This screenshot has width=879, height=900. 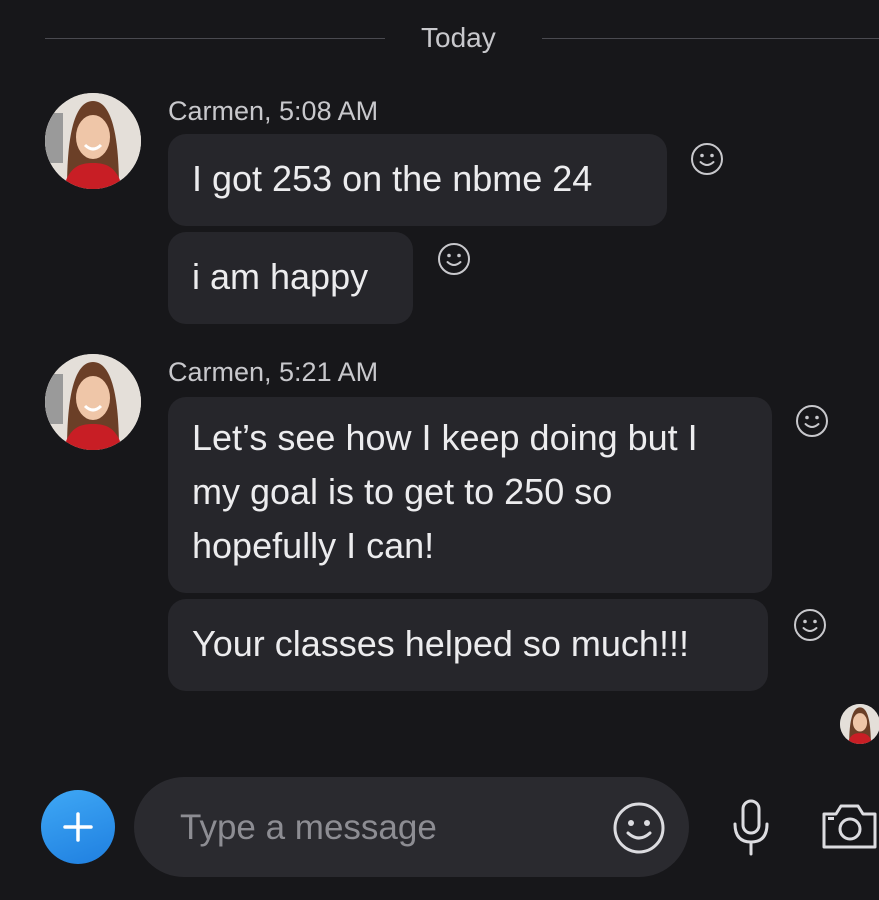 I want to click on microphone-icon, so click(x=751, y=827).